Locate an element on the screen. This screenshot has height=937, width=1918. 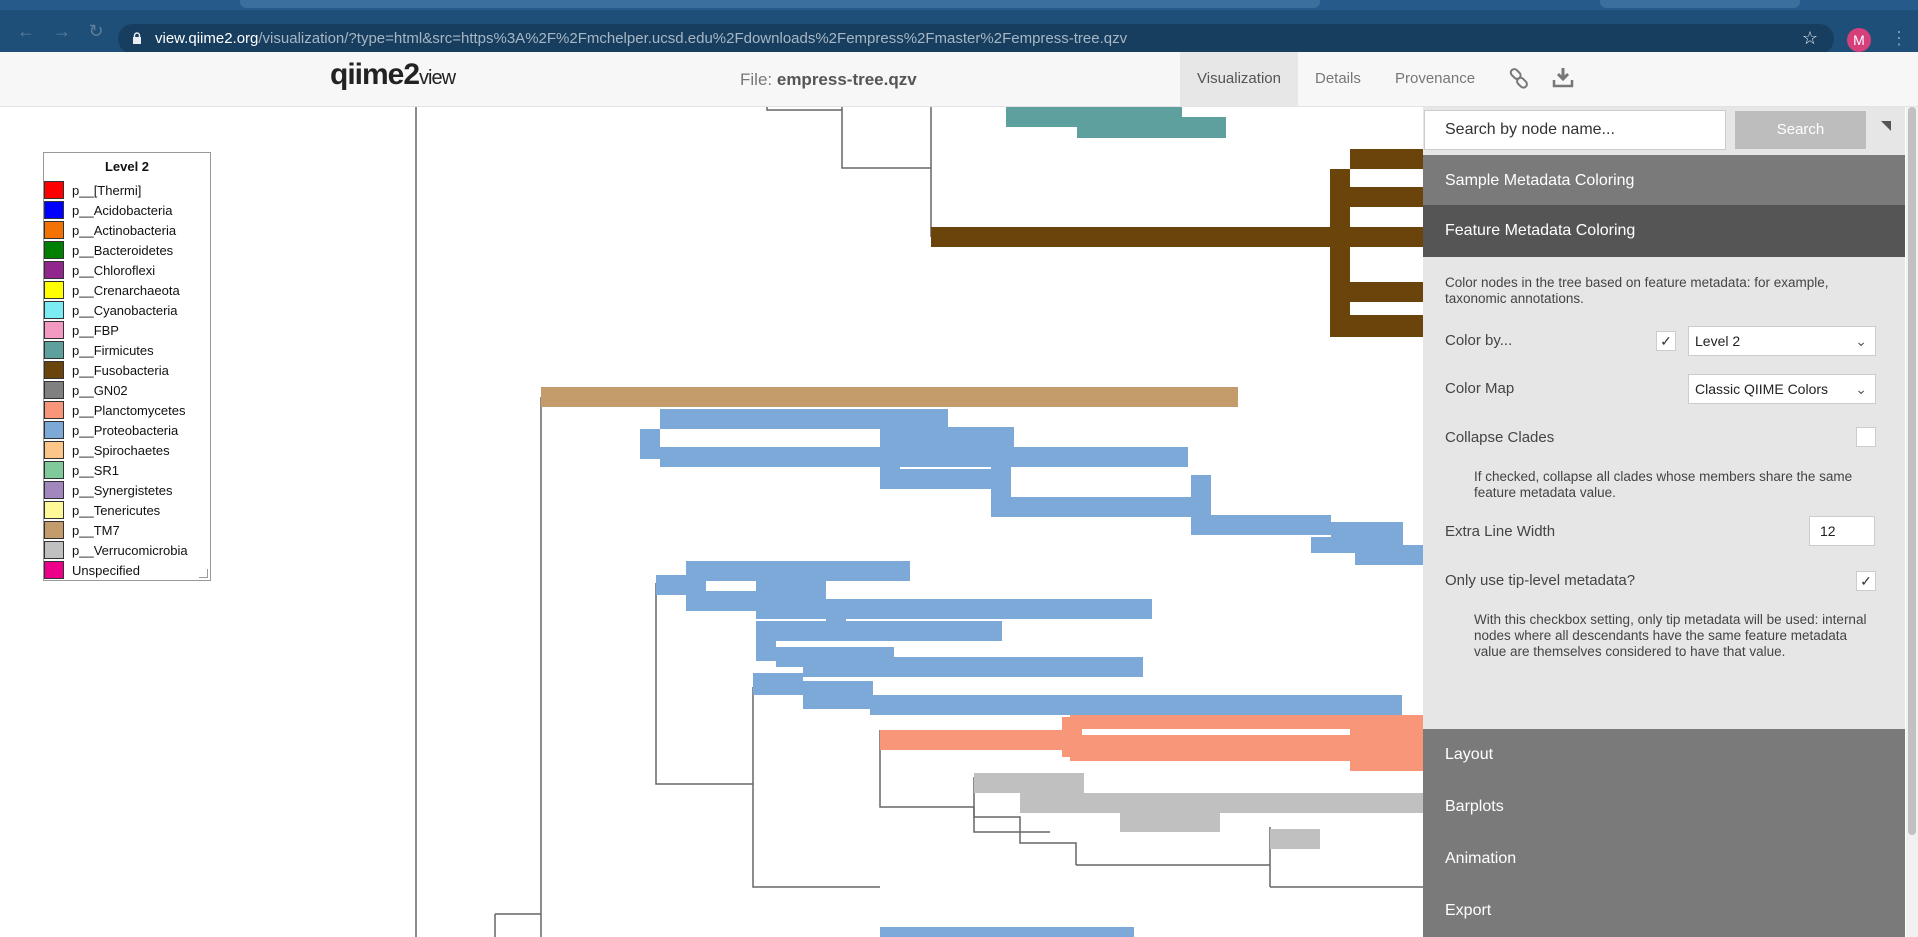
legend-label: p__Actinobacteria is located at coordinates (124, 230).